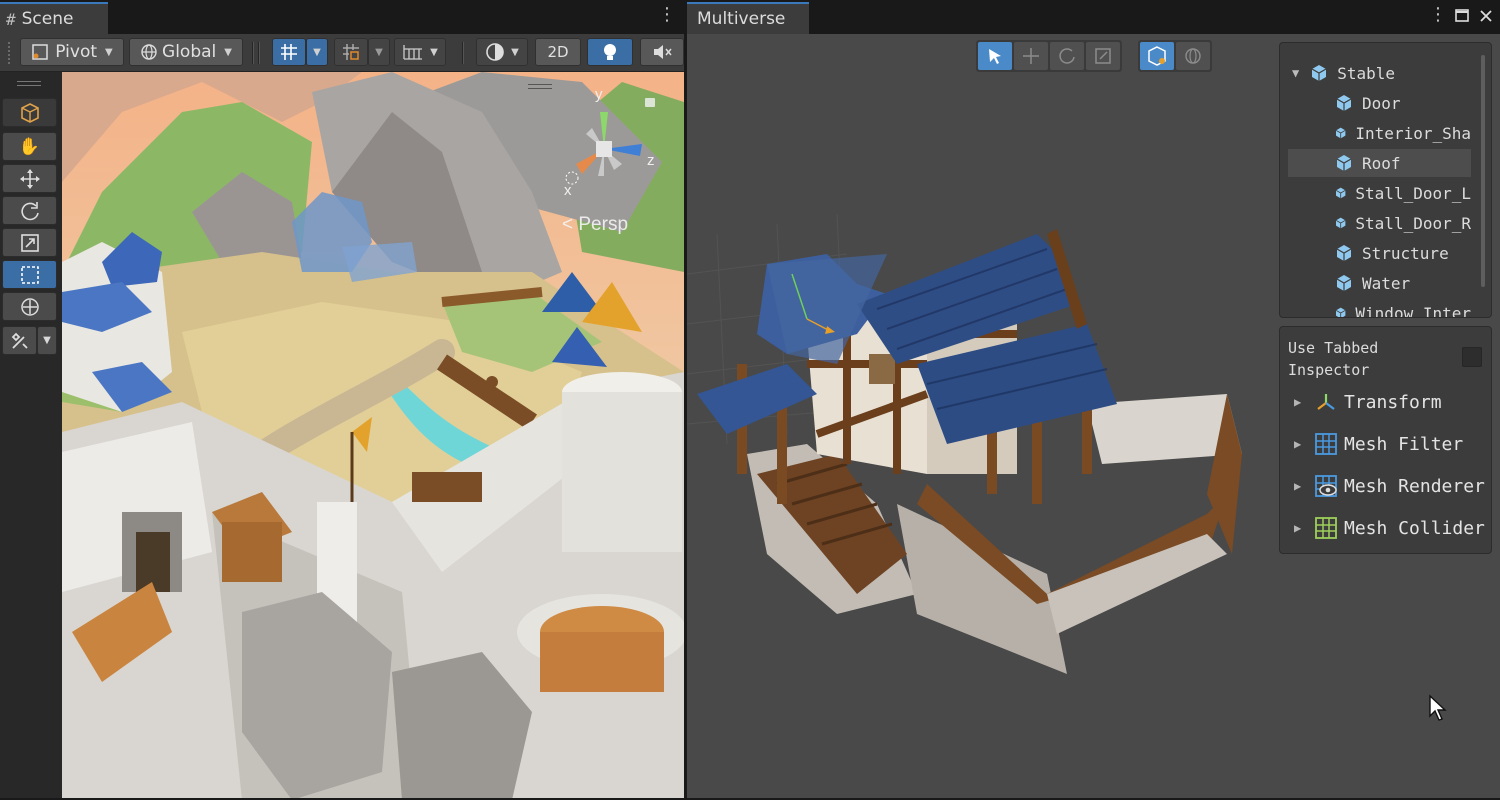 The image size is (1500, 800). Describe the element at coordinates (1404, 444) in the screenshot. I see `component-label: Mesh Filter` at that location.